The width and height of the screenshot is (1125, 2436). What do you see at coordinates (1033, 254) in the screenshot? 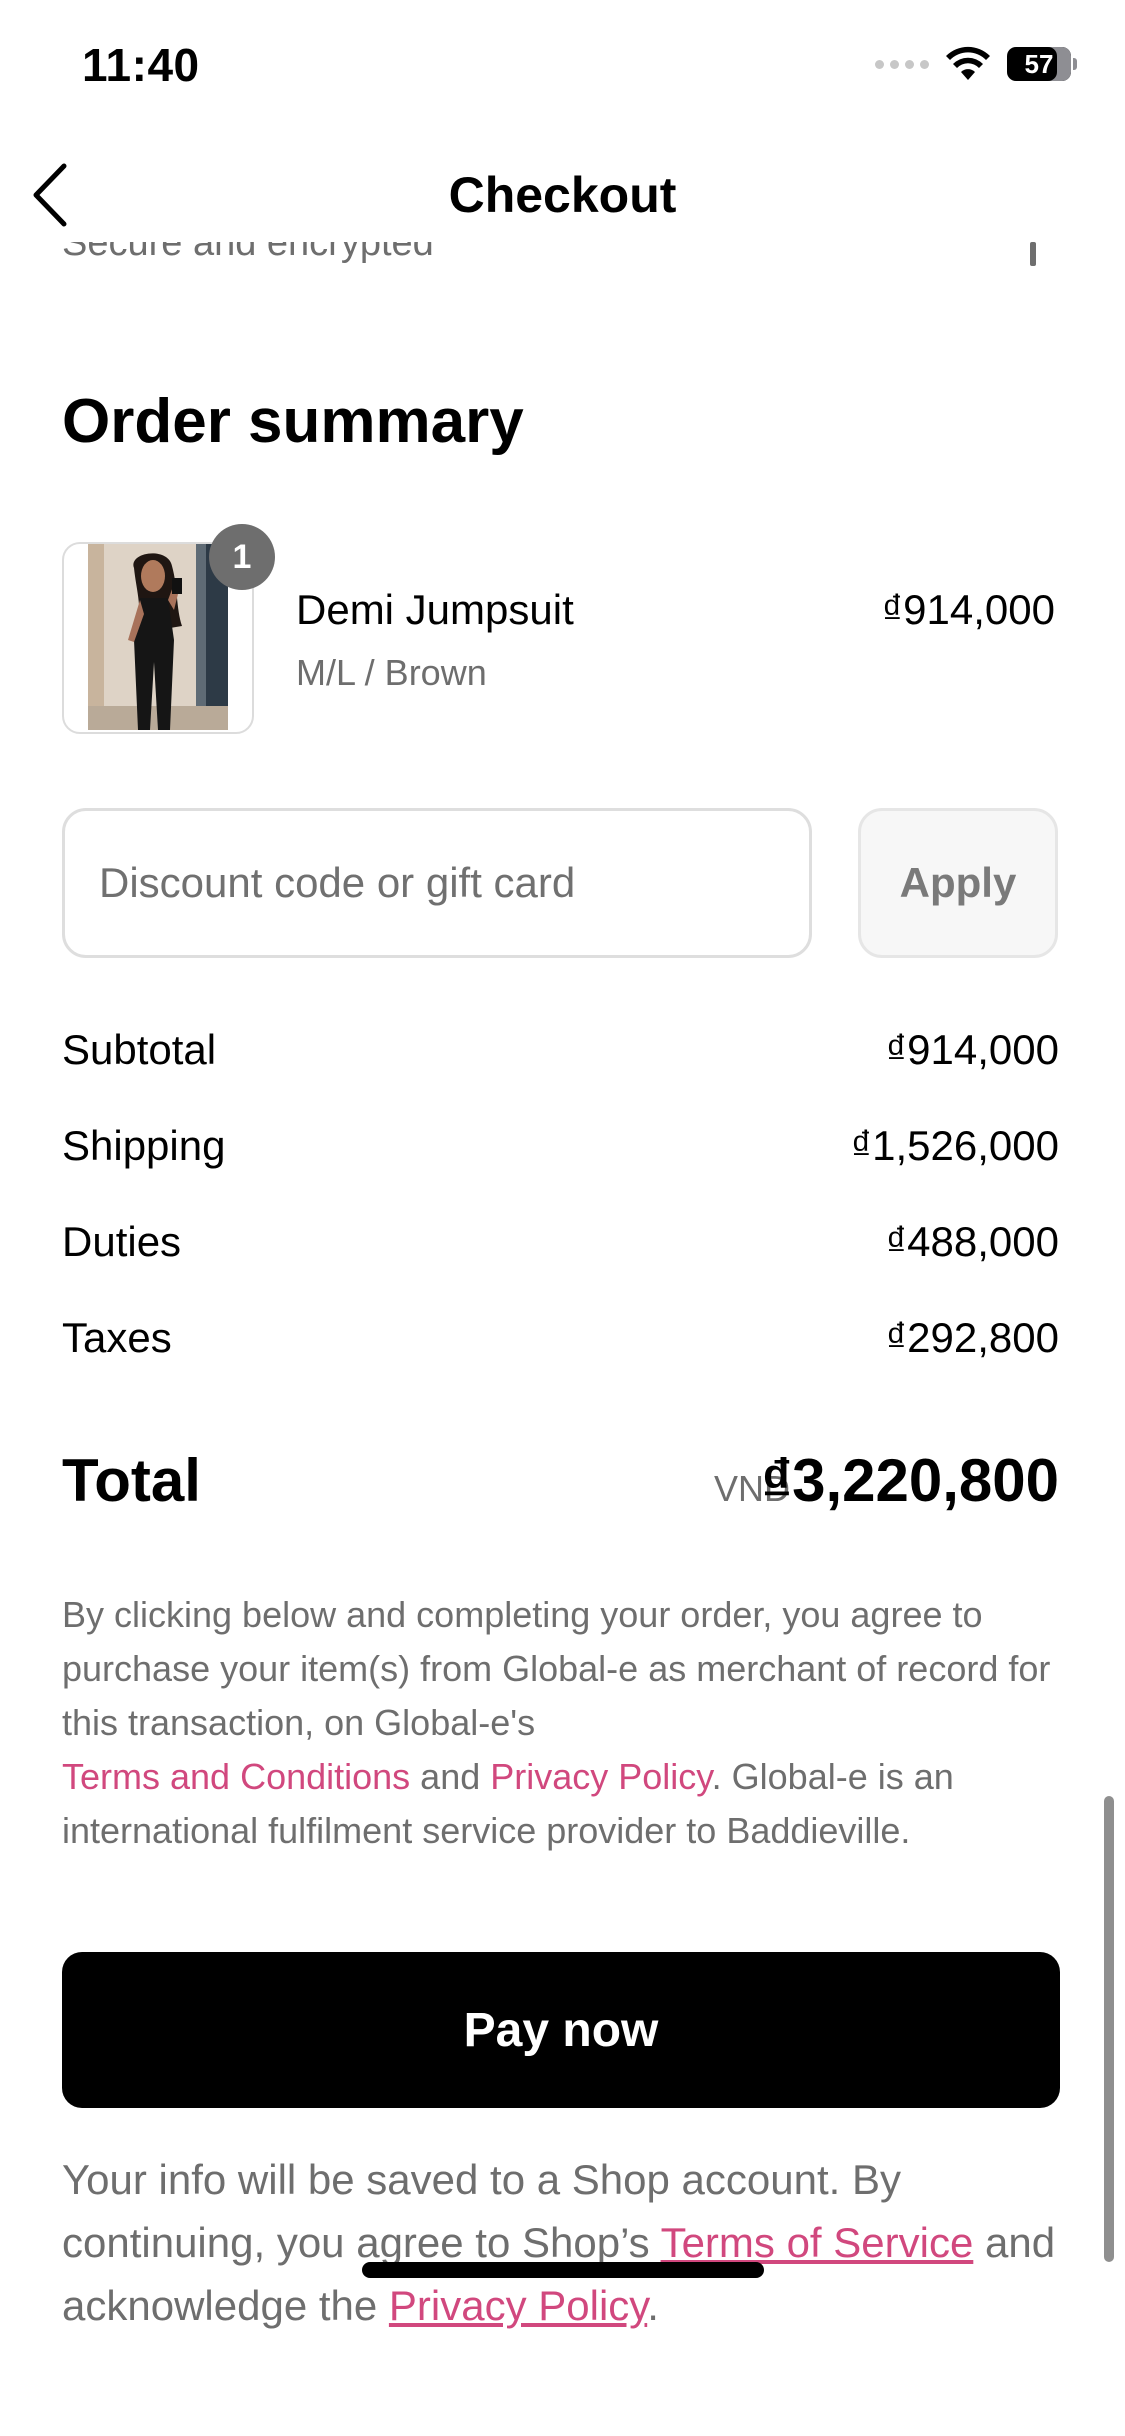
I see `scrolled-icon-fragment` at bounding box center [1033, 254].